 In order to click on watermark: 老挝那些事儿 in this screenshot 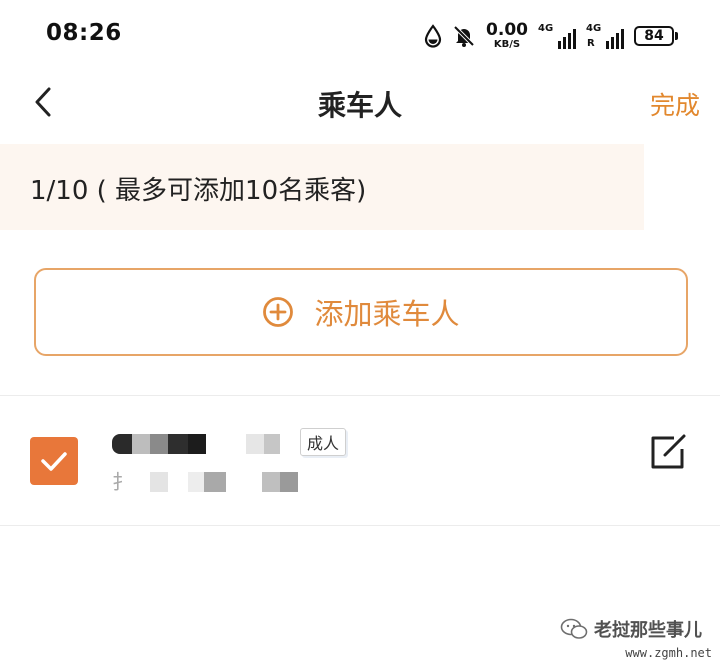, I will do `click(631, 629)`.